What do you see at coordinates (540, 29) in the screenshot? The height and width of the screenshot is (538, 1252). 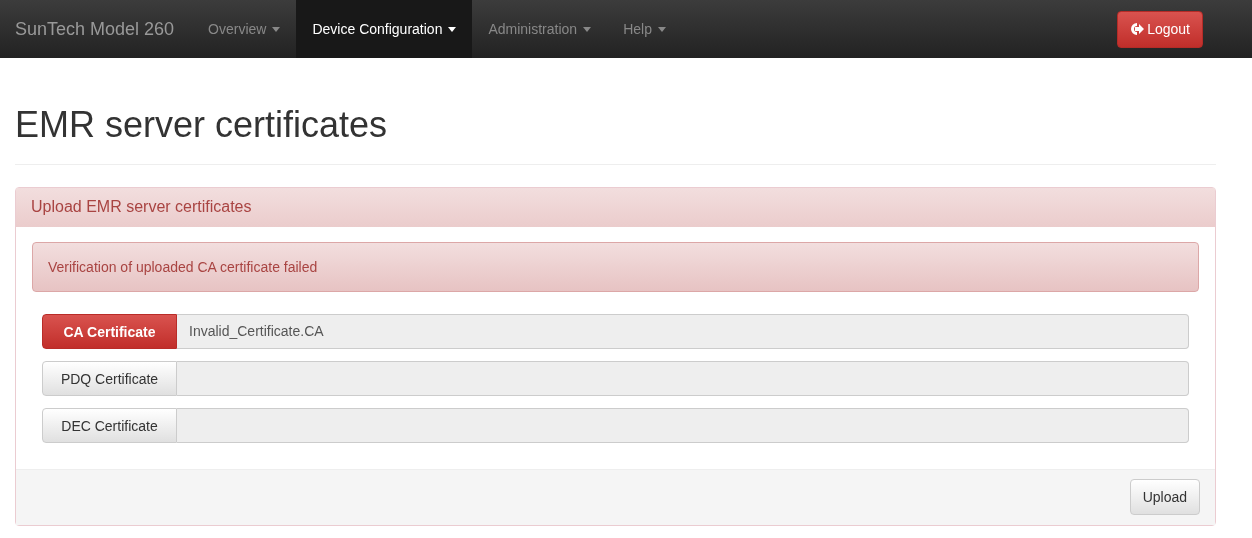 I see `nav-menu: Administration` at bounding box center [540, 29].